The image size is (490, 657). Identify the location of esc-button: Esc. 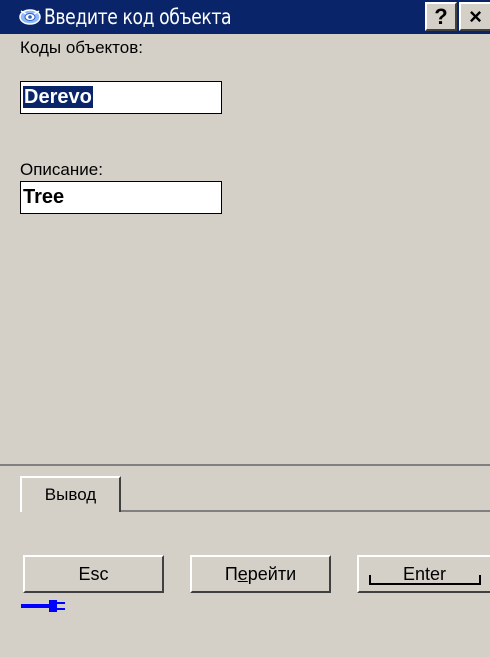
(93, 574).